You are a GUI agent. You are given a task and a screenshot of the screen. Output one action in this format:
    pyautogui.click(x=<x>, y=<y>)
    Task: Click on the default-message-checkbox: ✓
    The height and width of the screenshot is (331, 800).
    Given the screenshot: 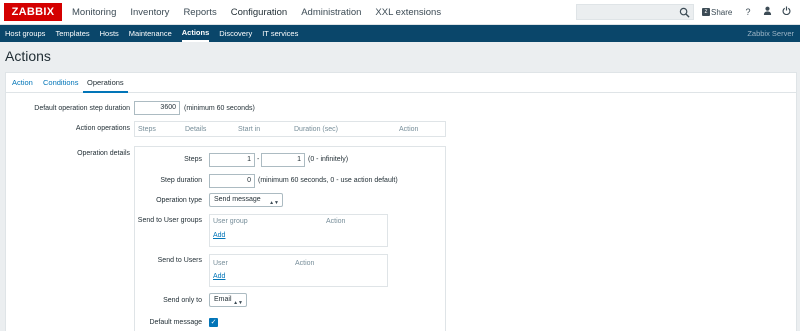 What is the action you would take?
    pyautogui.click(x=213, y=322)
    